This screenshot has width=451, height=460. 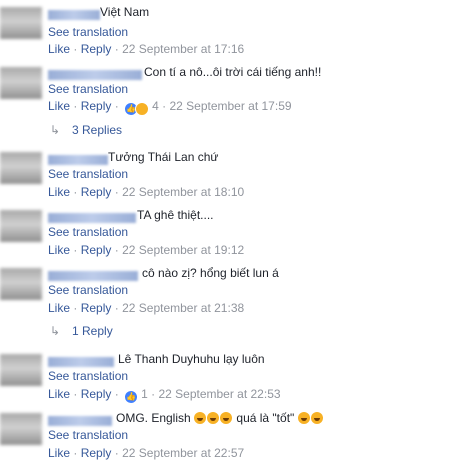 I want to click on comment-meta: Like · Reply · 22 September at 19:12, so click(x=146, y=250).